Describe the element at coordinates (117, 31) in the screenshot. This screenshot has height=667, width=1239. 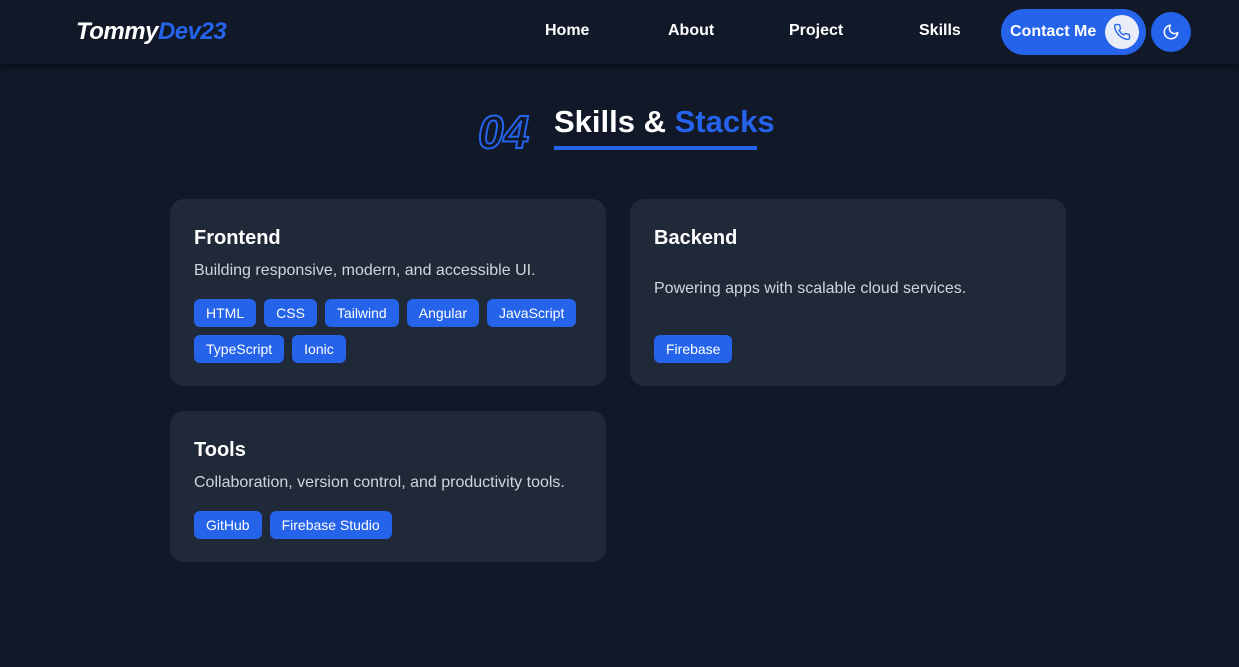
I see `logo-name-part1: Tommy` at that location.